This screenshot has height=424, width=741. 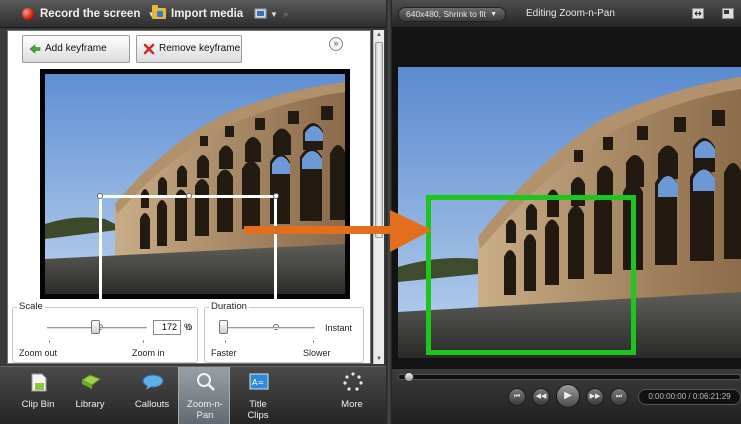 What do you see at coordinates (28, 14) in the screenshot?
I see `record-icon` at bounding box center [28, 14].